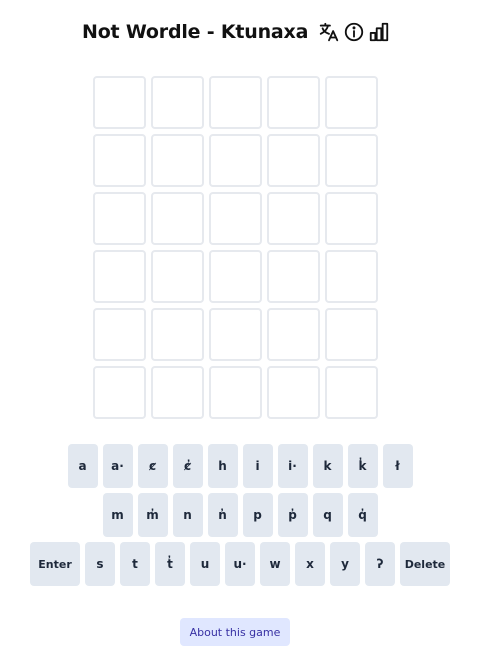 The width and height of the screenshot is (480, 662). I want to click on key-letter: t̓, so click(170, 564).